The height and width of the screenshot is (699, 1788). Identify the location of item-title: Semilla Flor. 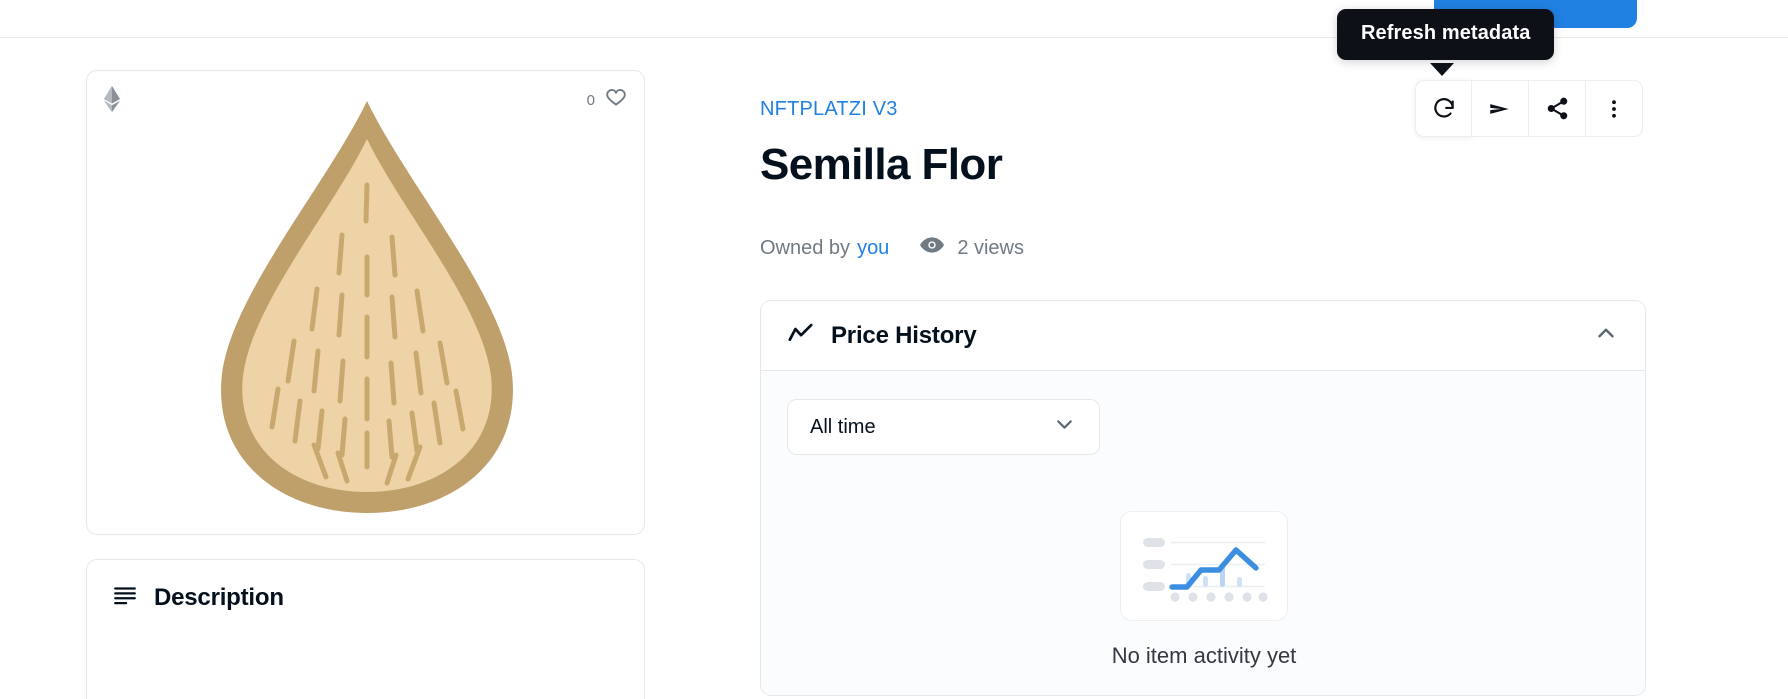
(881, 164).